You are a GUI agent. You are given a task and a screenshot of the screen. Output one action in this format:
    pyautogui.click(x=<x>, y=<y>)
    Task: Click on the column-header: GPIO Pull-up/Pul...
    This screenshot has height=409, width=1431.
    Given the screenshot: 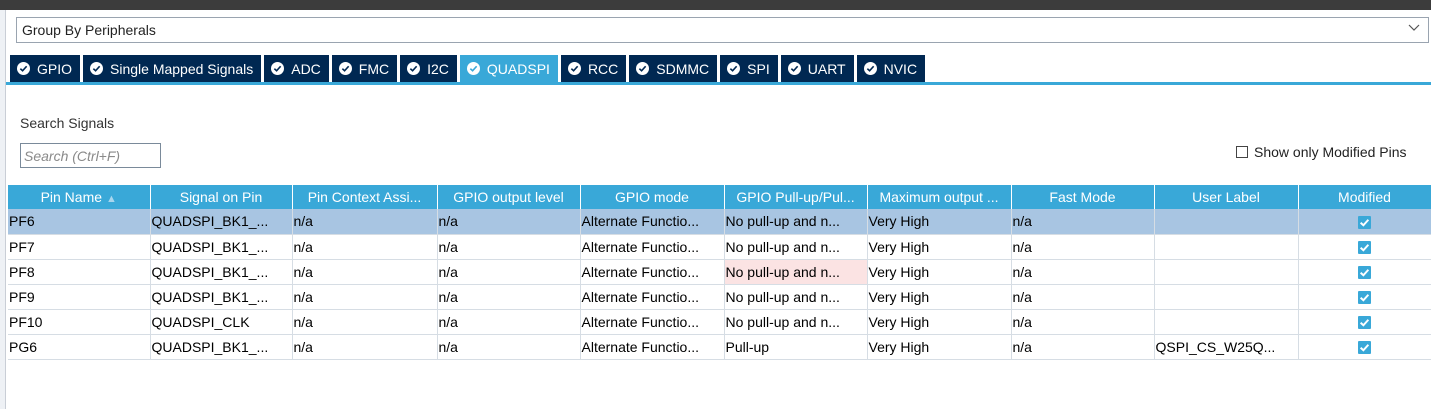 What is the action you would take?
    pyautogui.click(x=796, y=197)
    